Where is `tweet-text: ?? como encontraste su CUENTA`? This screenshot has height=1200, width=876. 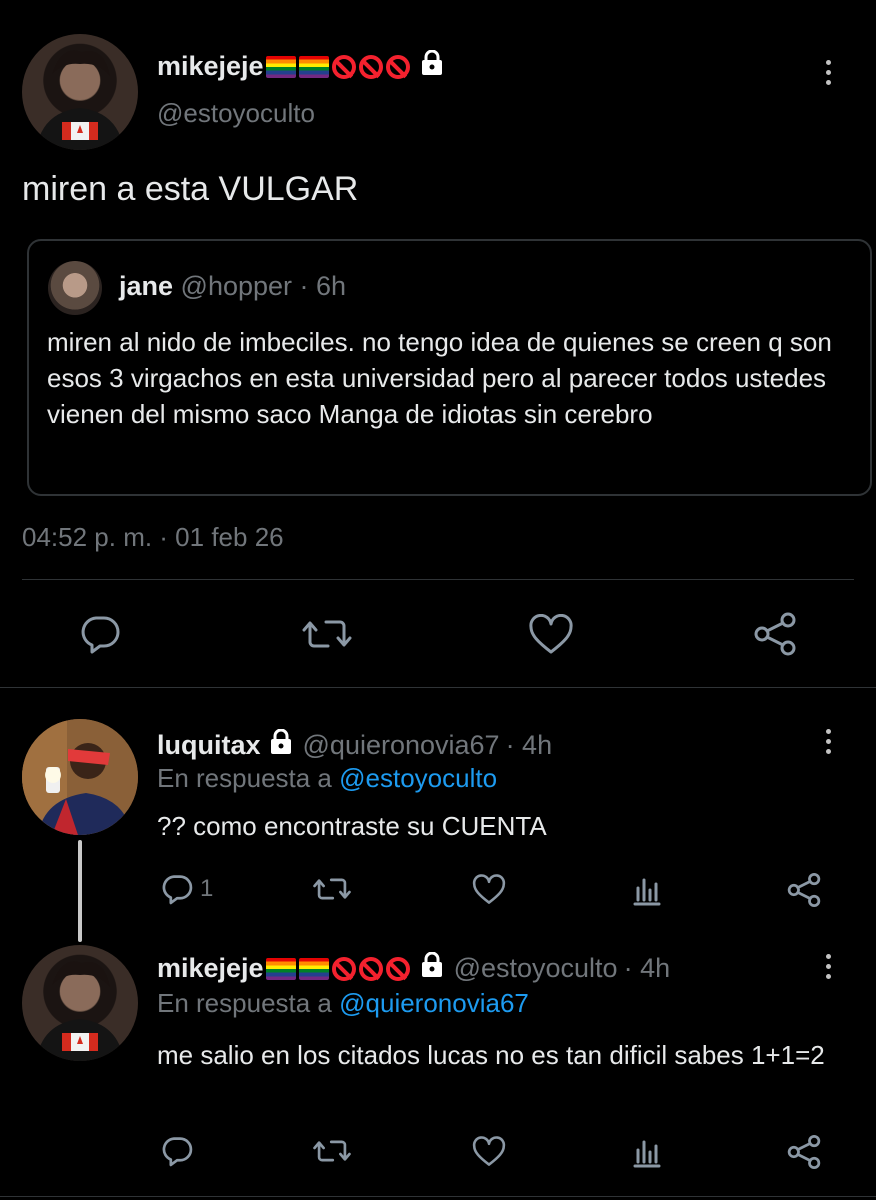 tweet-text: ?? como encontraste su CUENTA is located at coordinates (352, 826).